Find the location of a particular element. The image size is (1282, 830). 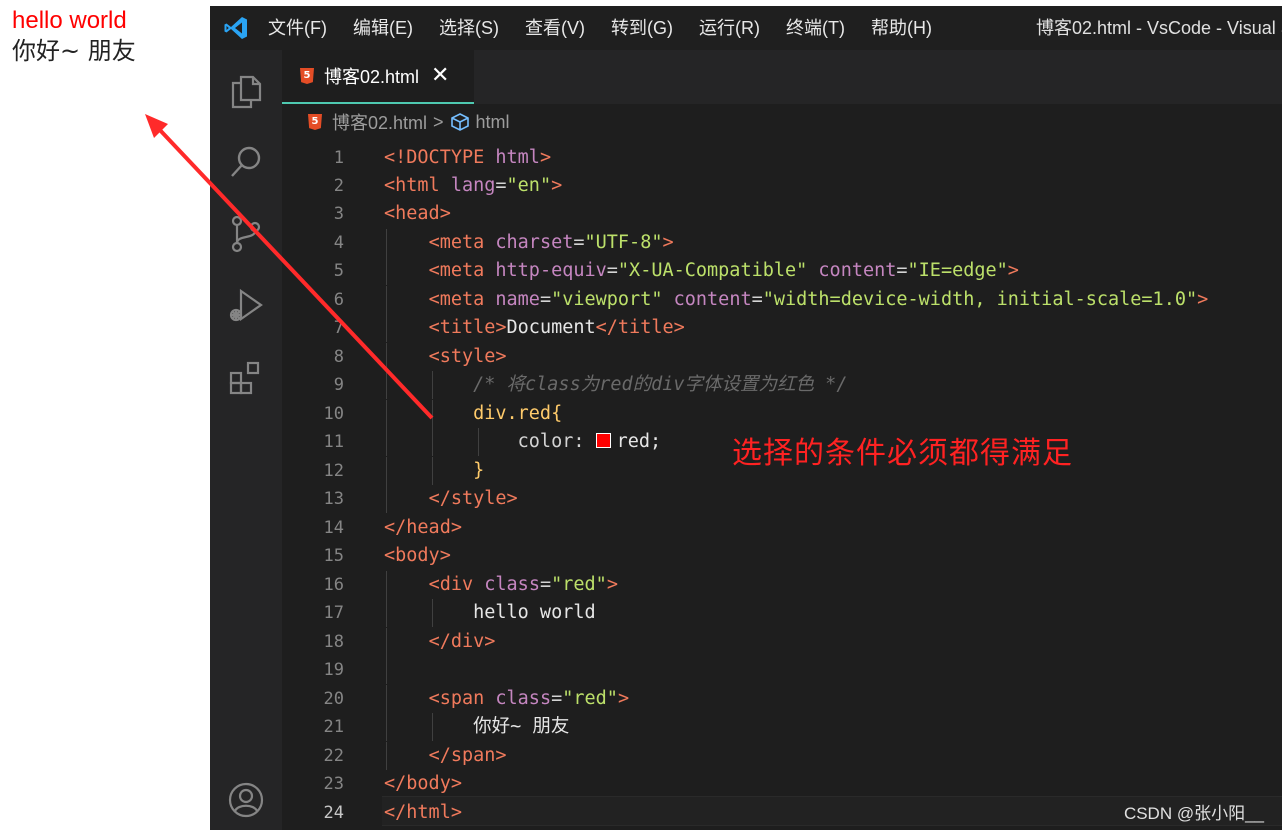

line-number: 2 is located at coordinates (338, 186).